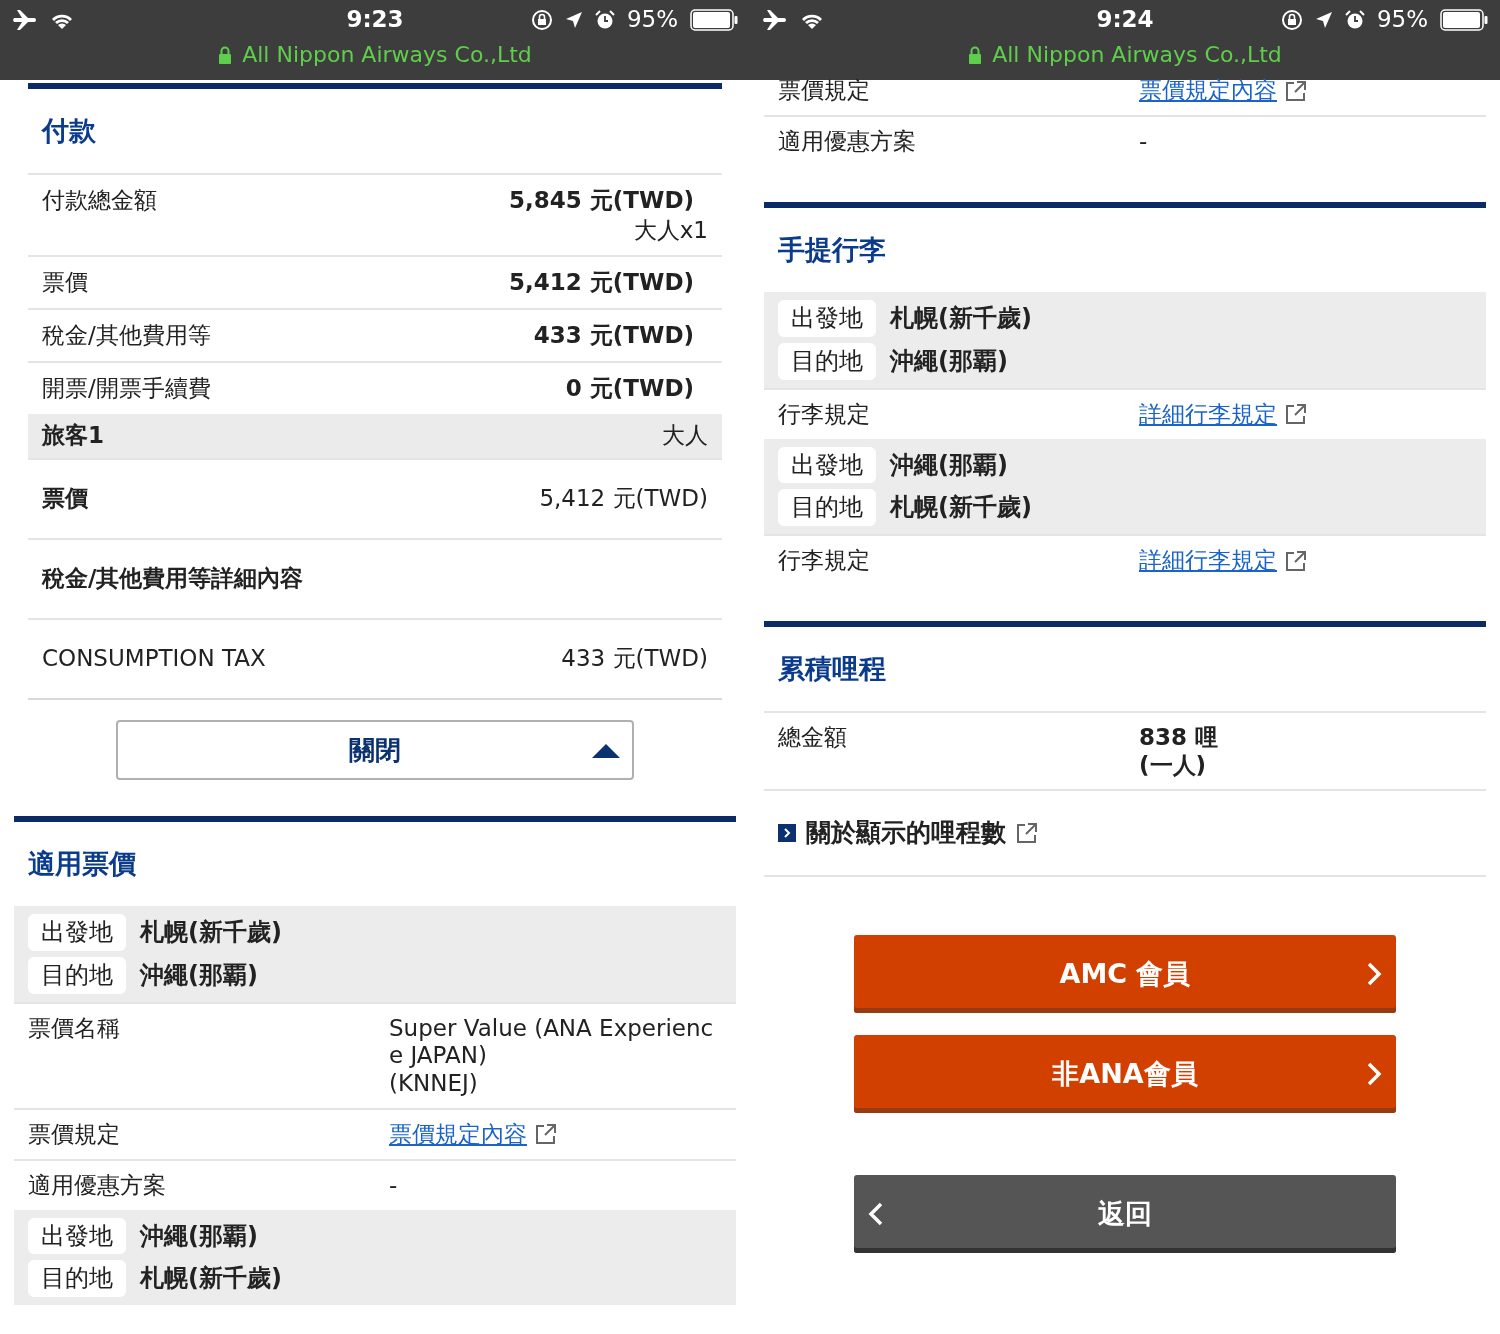 Image resolution: width=1500 pixels, height=1334 pixels. Describe the element at coordinates (154, 659) in the screenshot. I see `row-label: CONSUMPTION TAX` at that location.